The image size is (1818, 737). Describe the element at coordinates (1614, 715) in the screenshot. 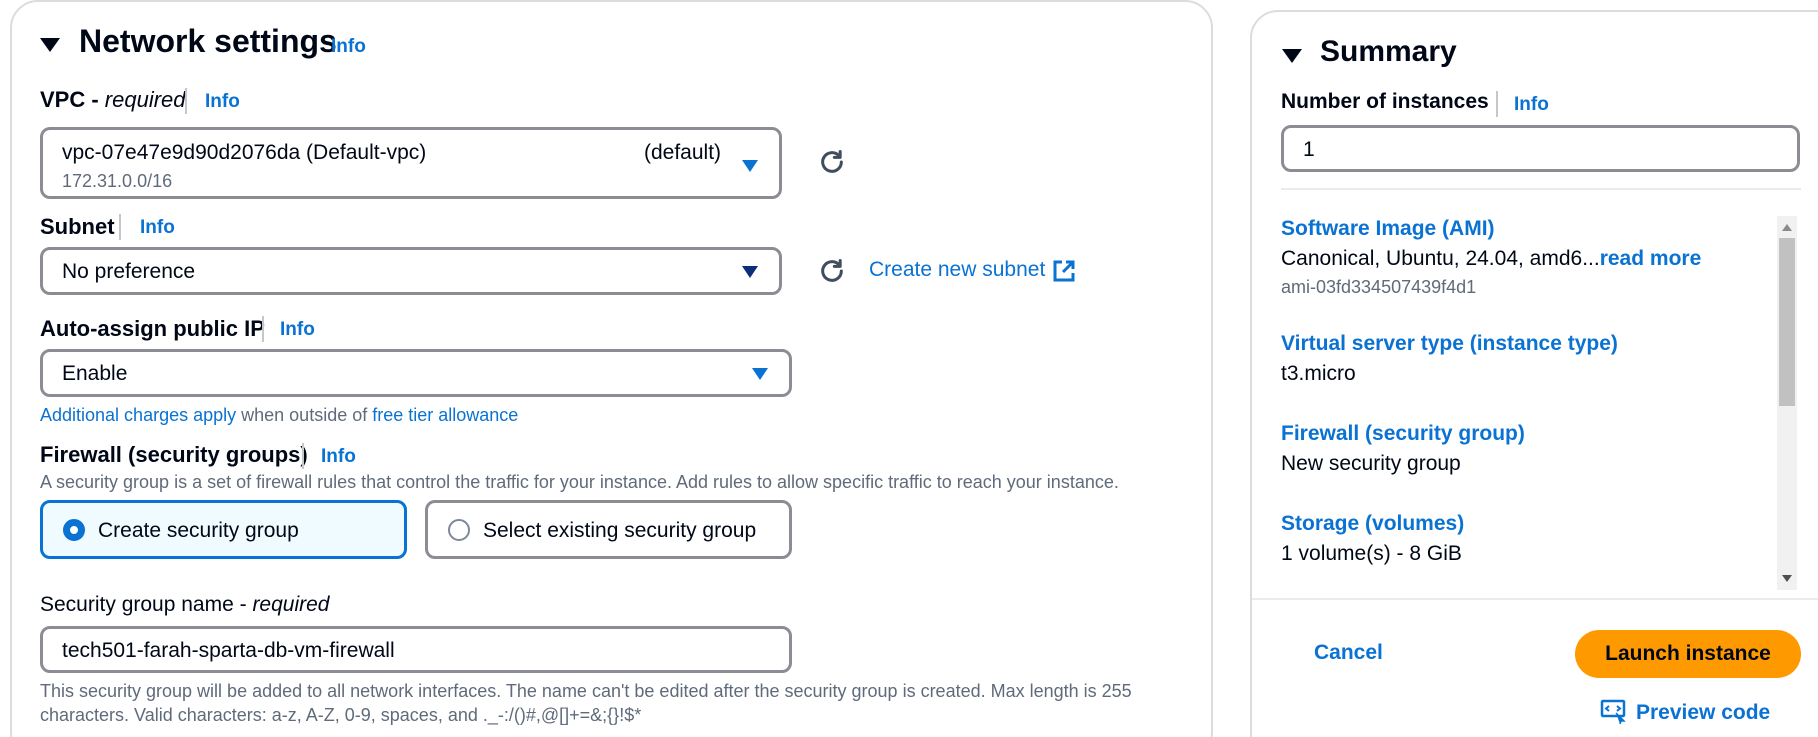

I see `preview-code-icon` at that location.